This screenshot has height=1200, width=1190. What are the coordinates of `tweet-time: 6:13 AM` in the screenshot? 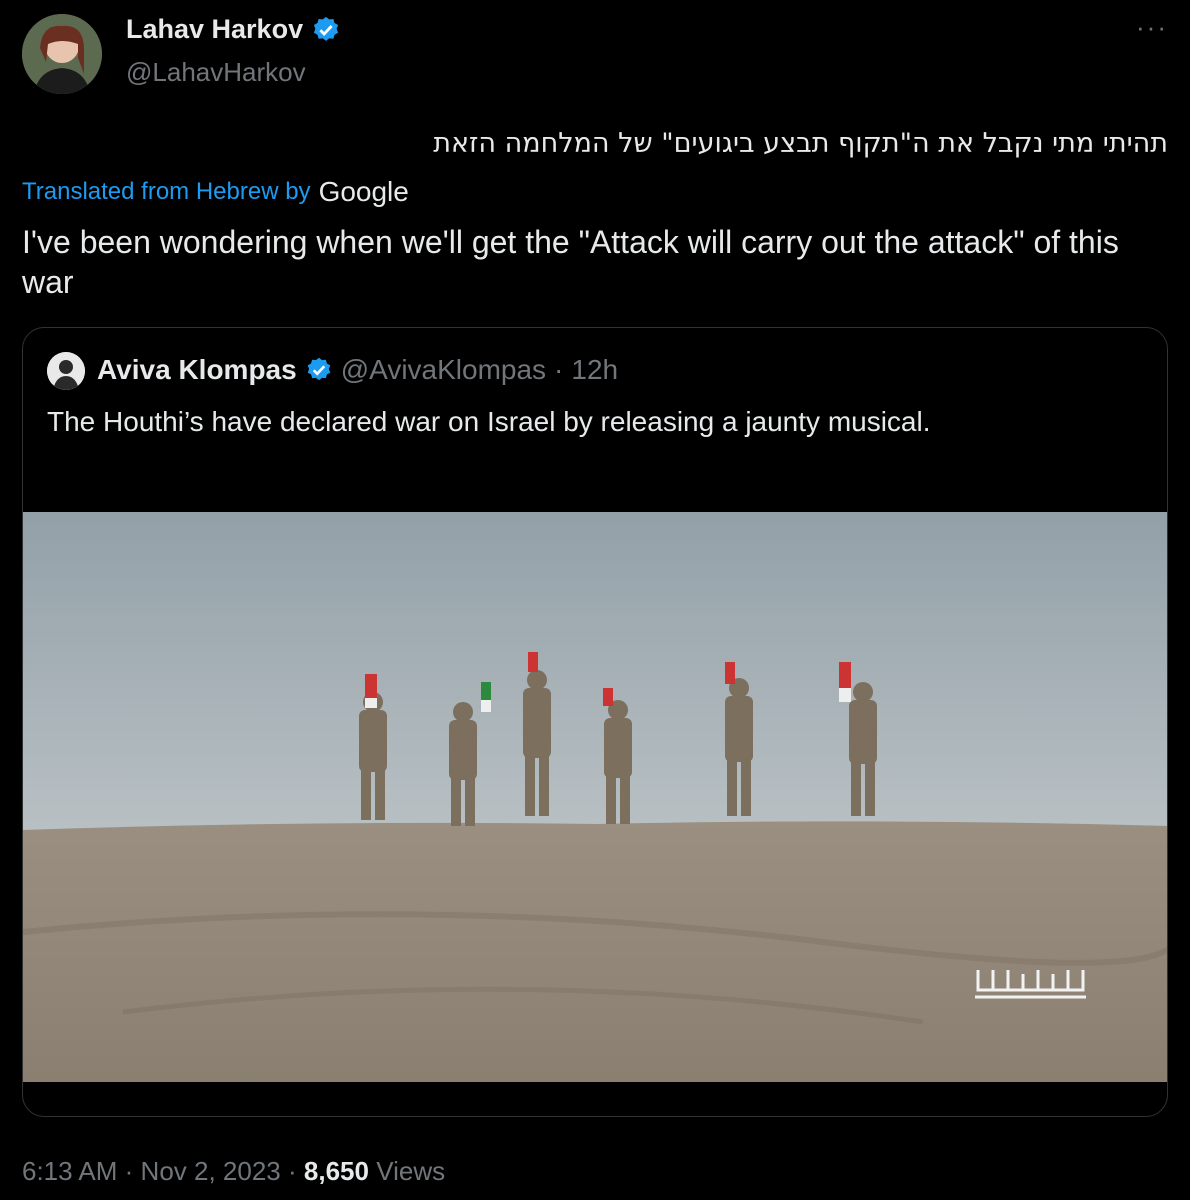 It's located at (69, 1171).